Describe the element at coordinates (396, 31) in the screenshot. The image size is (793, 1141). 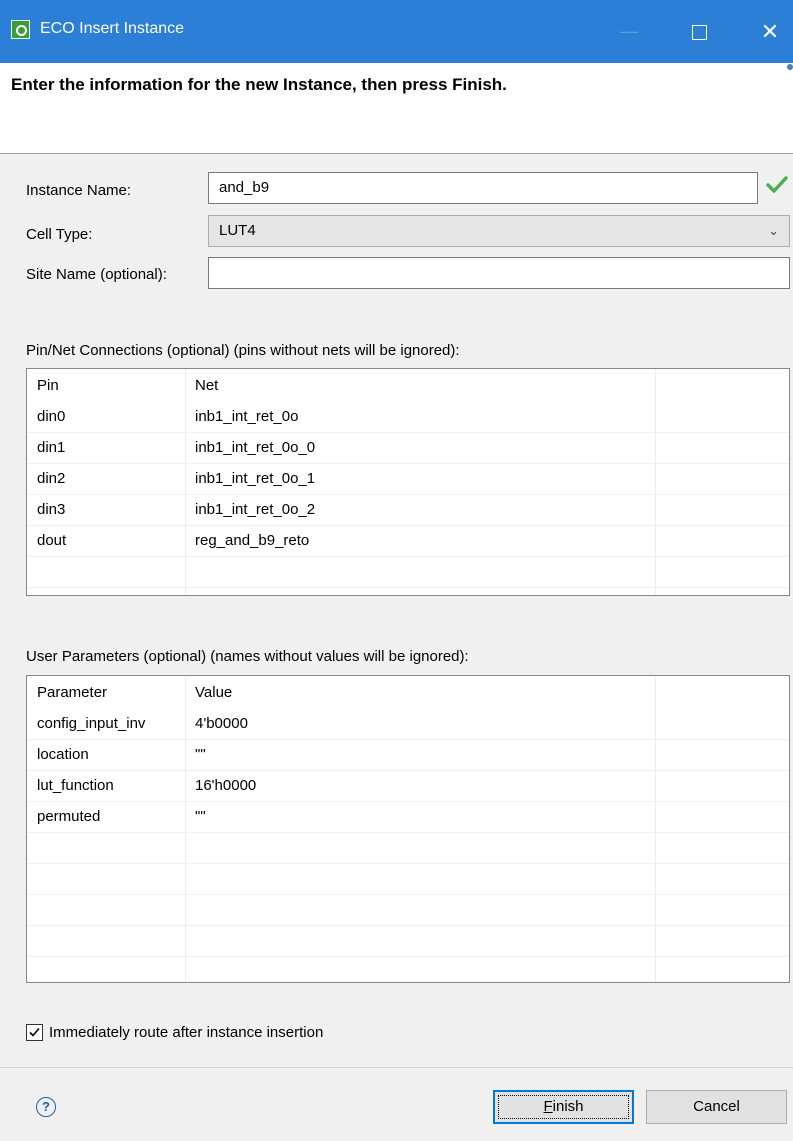
I see `title-bar: ECO Insert Instance — ✕` at that location.